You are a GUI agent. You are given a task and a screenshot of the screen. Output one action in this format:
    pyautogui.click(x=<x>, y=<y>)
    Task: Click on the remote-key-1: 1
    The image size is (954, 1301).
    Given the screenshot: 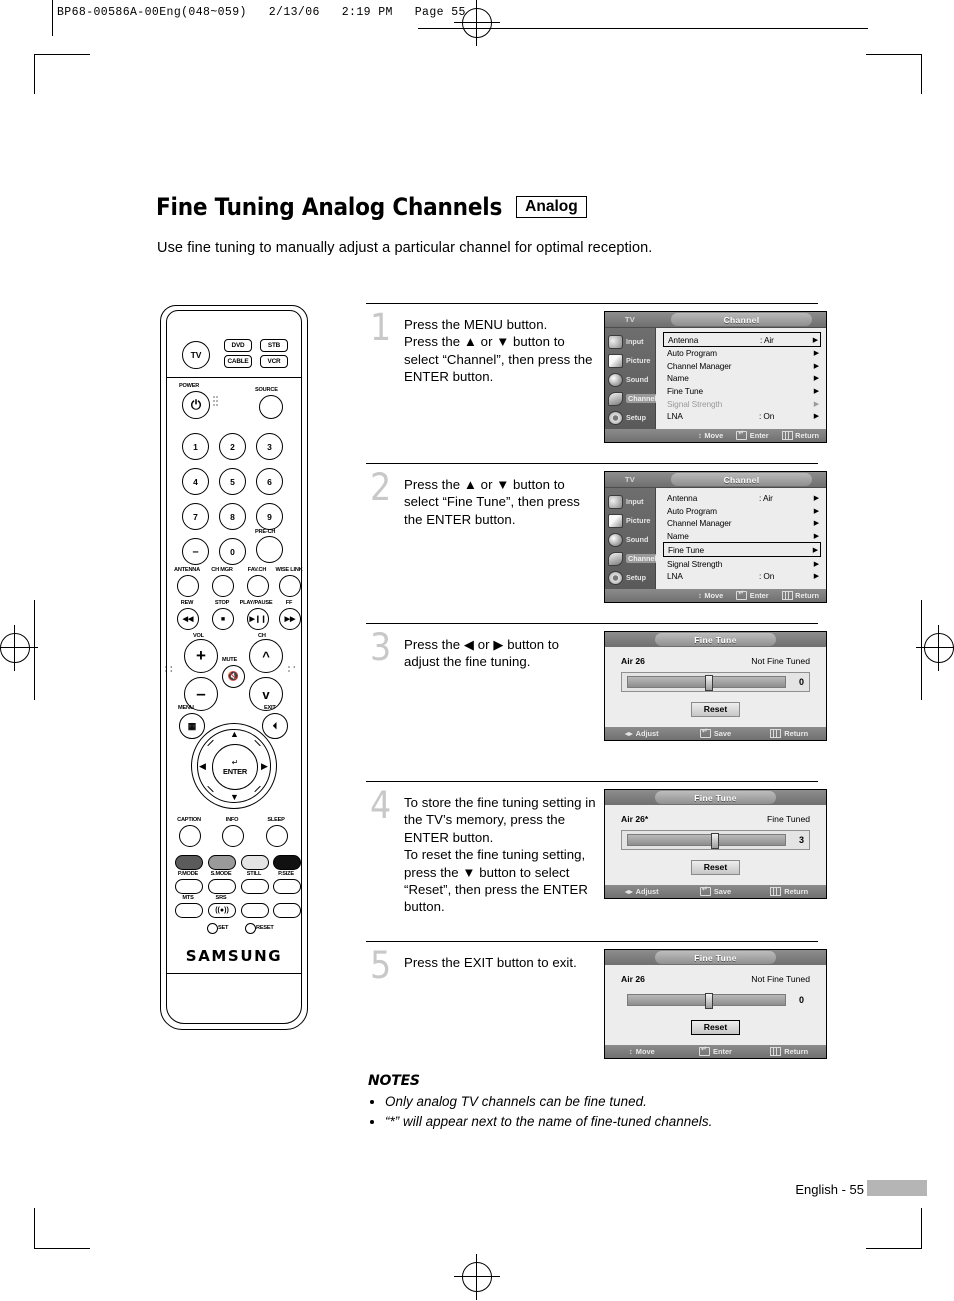 What is the action you would take?
    pyautogui.click(x=195, y=446)
    